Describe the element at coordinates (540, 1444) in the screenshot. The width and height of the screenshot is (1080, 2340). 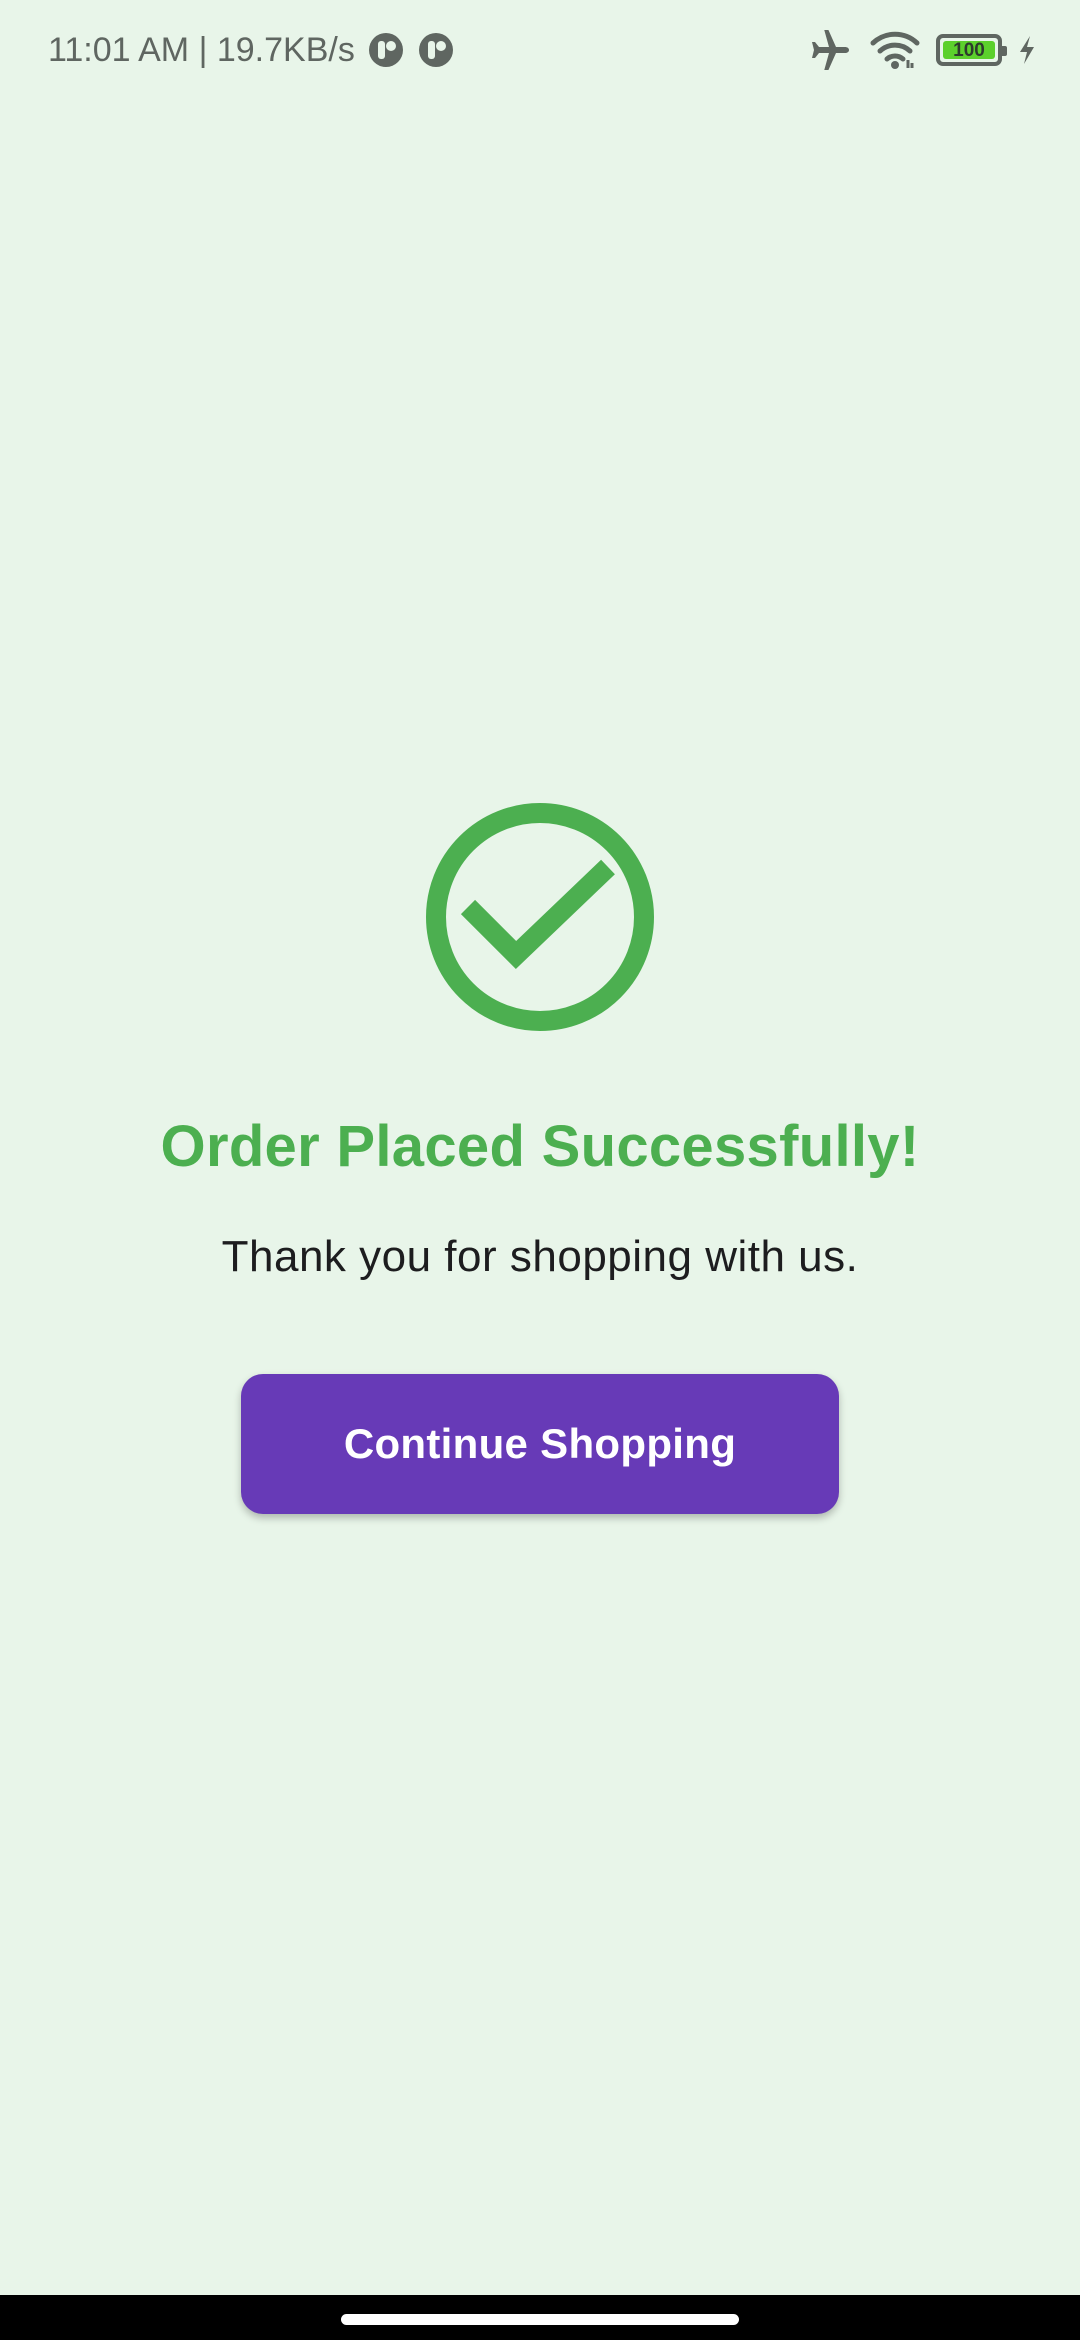
I see `continue-shopping-button: Continue Shopping` at that location.